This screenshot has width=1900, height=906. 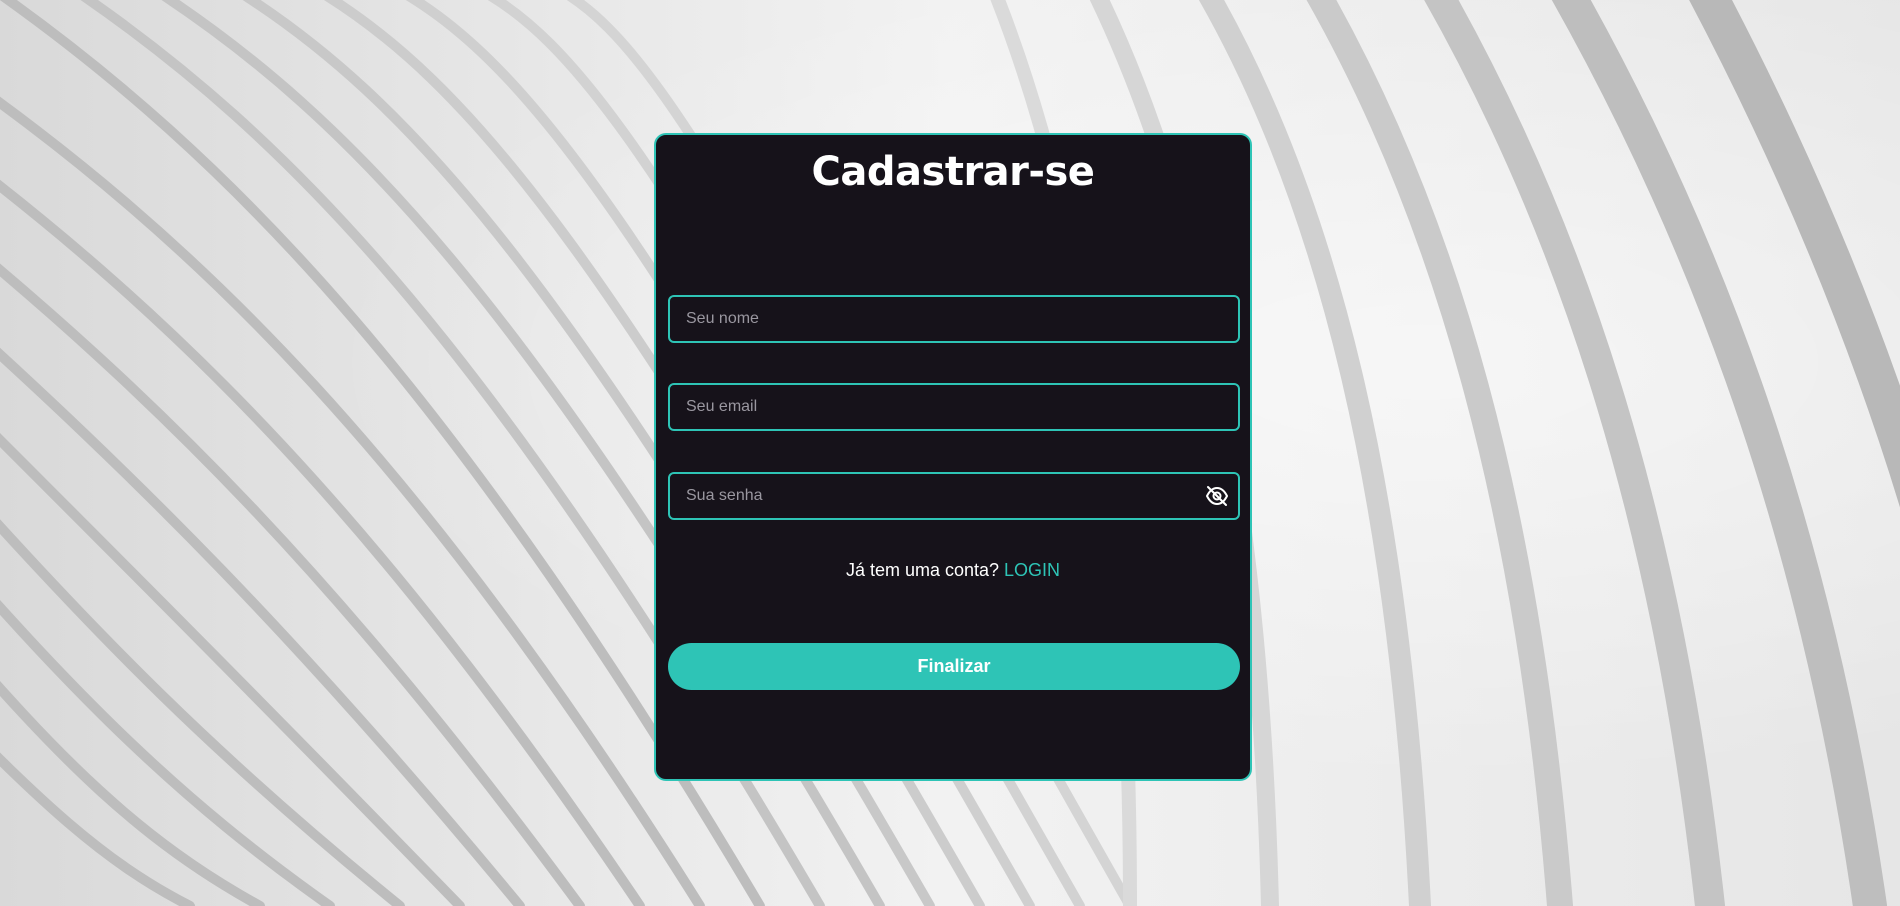 I want to click on password-field, so click(x=954, y=496).